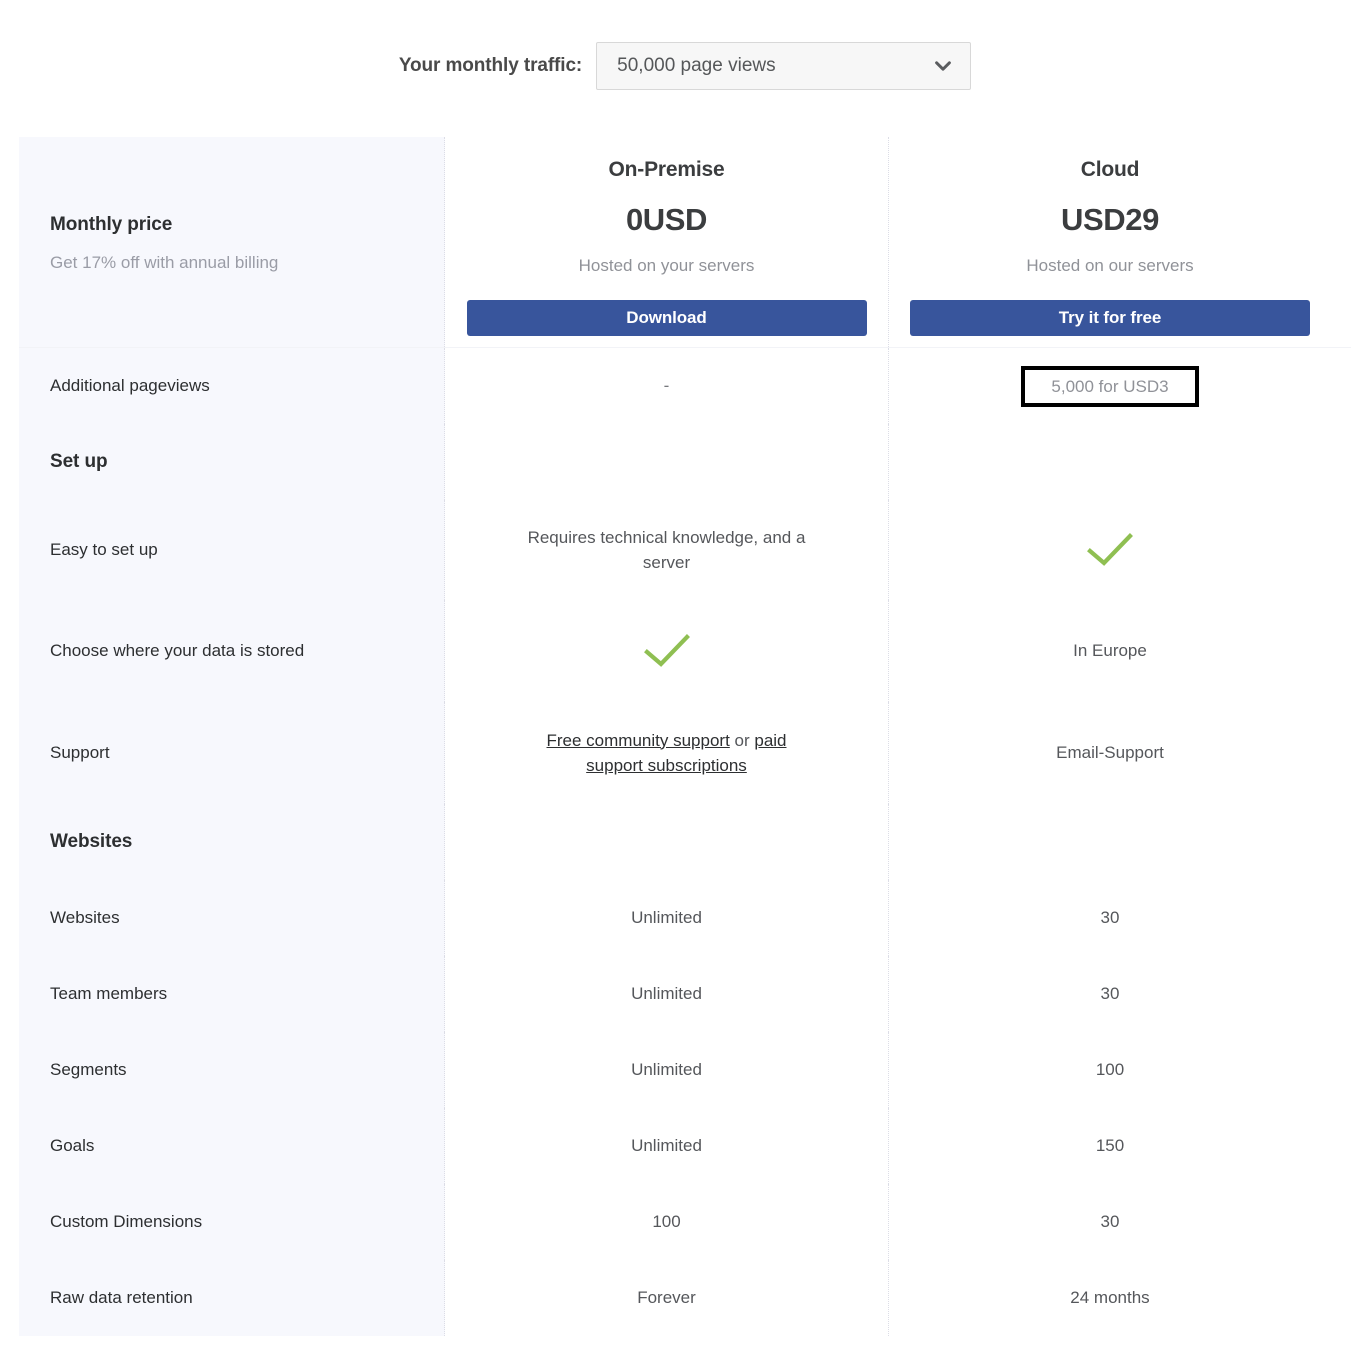 This screenshot has height=1356, width=1370. Describe the element at coordinates (88, 1069) in the screenshot. I see `feature-label: Segments` at that location.